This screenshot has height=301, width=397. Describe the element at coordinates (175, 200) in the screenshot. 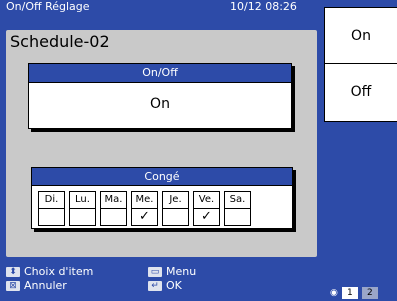

I see `day-label: Je.` at that location.